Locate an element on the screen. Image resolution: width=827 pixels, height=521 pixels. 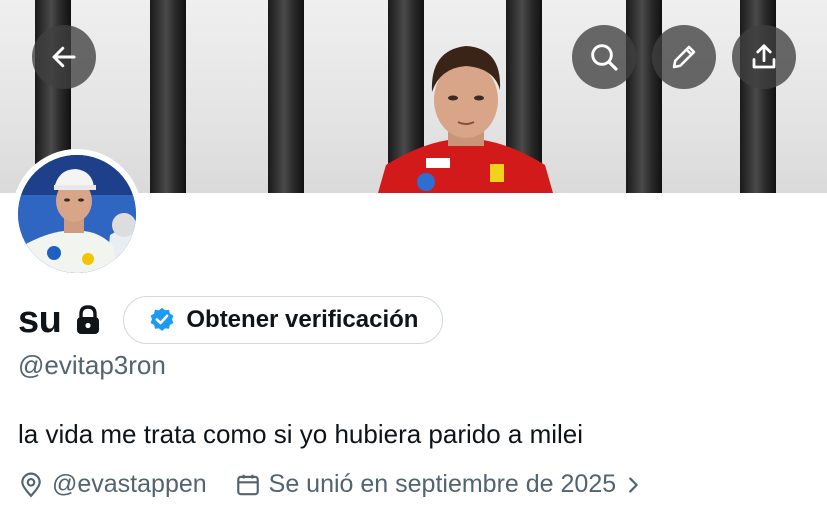
joined-date-text: Se unió en septiembre de 2025 is located at coordinates (442, 484).